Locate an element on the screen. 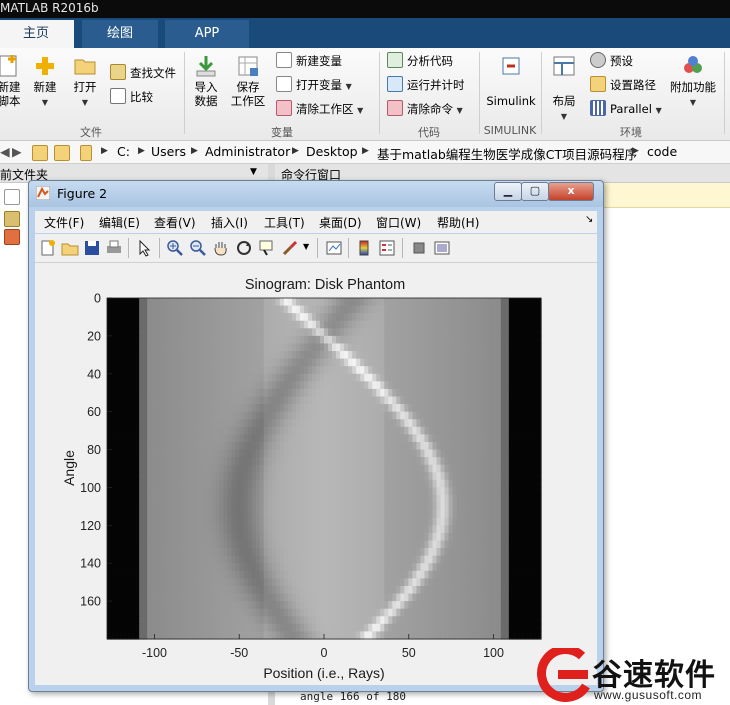 Image resolution: width=730 pixels, height=705 pixels. close-button: x is located at coordinates (571, 191).